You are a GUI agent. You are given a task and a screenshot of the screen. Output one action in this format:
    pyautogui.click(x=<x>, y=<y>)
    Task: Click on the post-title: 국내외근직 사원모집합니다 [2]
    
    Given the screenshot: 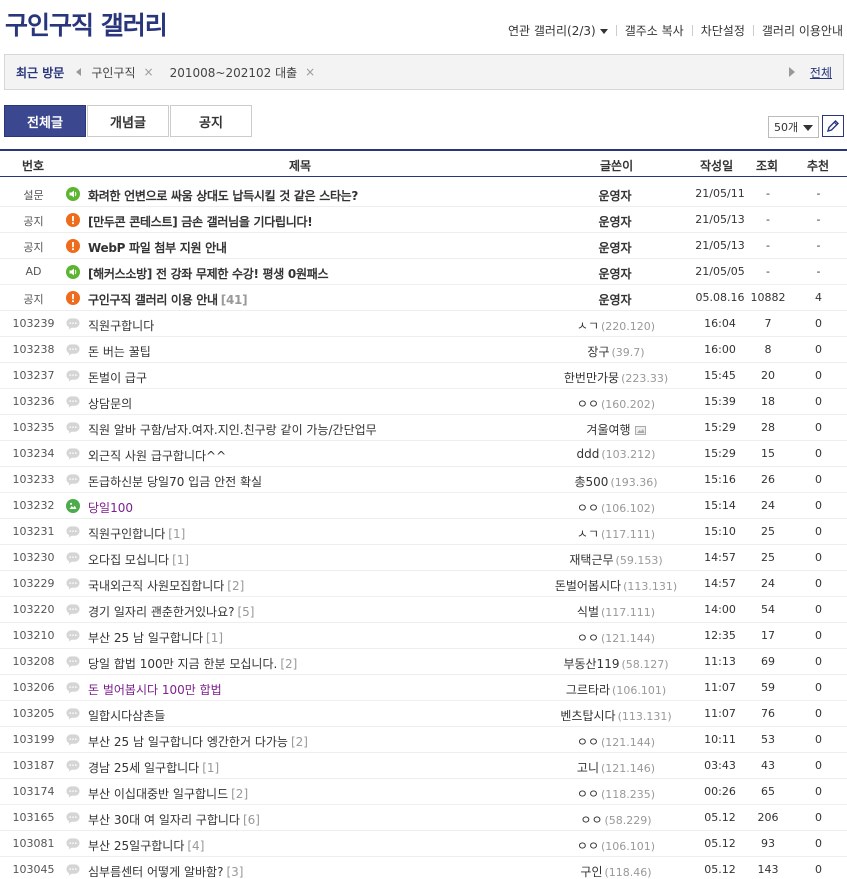 What is the action you would take?
    pyautogui.click(x=166, y=585)
    